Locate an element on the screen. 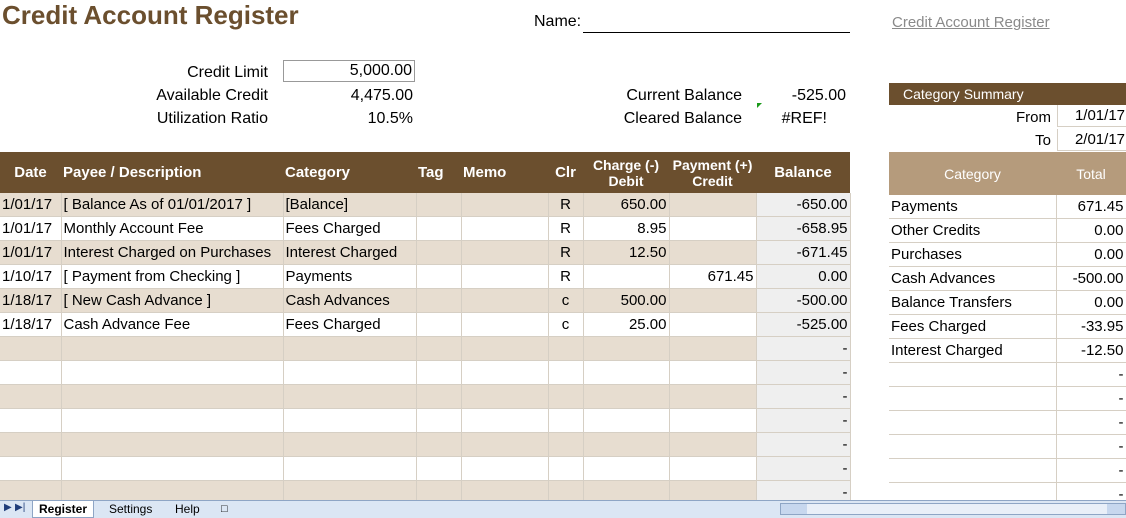  name-input-line is located at coordinates (716, 32).